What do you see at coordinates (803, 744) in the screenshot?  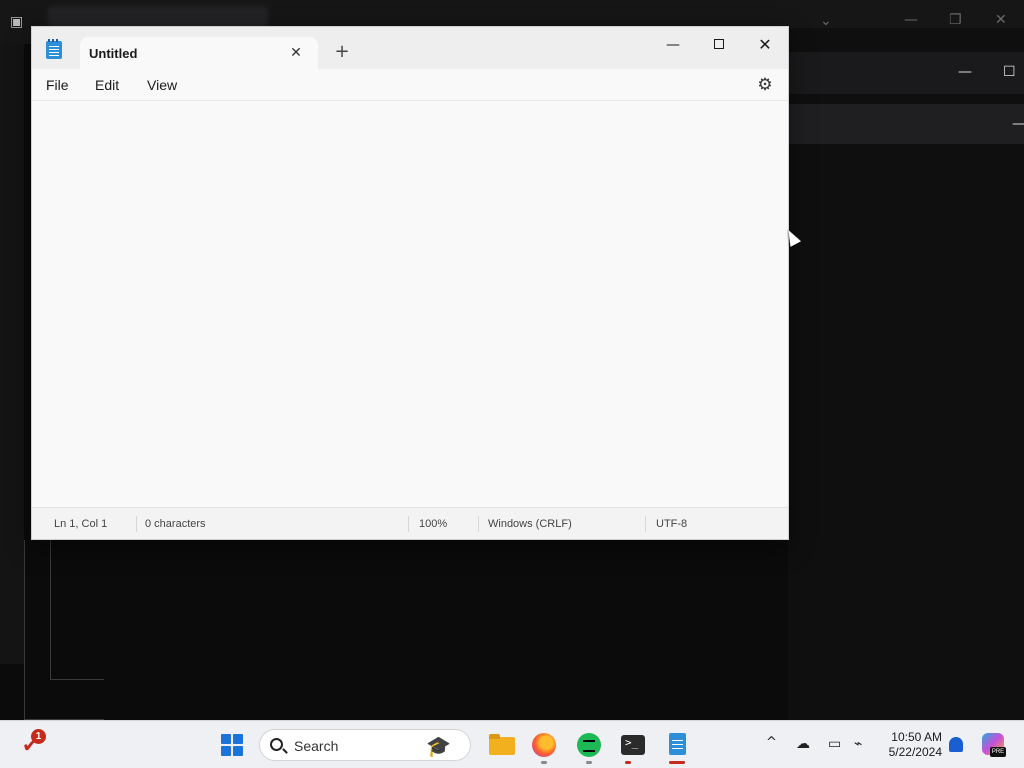 I see `onedrive-offline-icon: ☁` at bounding box center [803, 744].